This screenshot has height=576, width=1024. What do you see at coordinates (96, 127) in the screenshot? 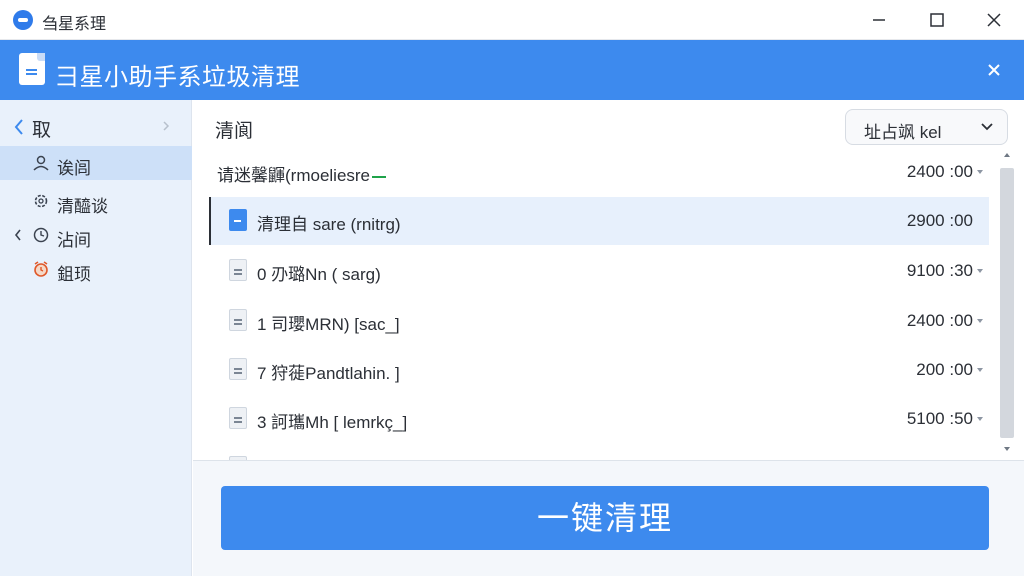
I see `sidebar-back: 取` at bounding box center [96, 127].